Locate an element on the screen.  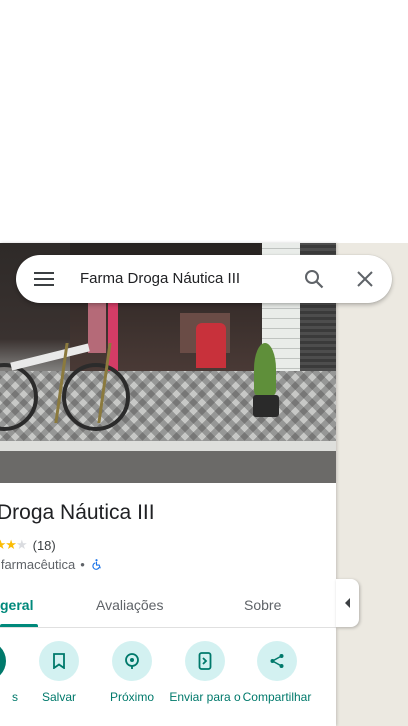
nearby-button: Próximo is located at coordinates (132, 672).